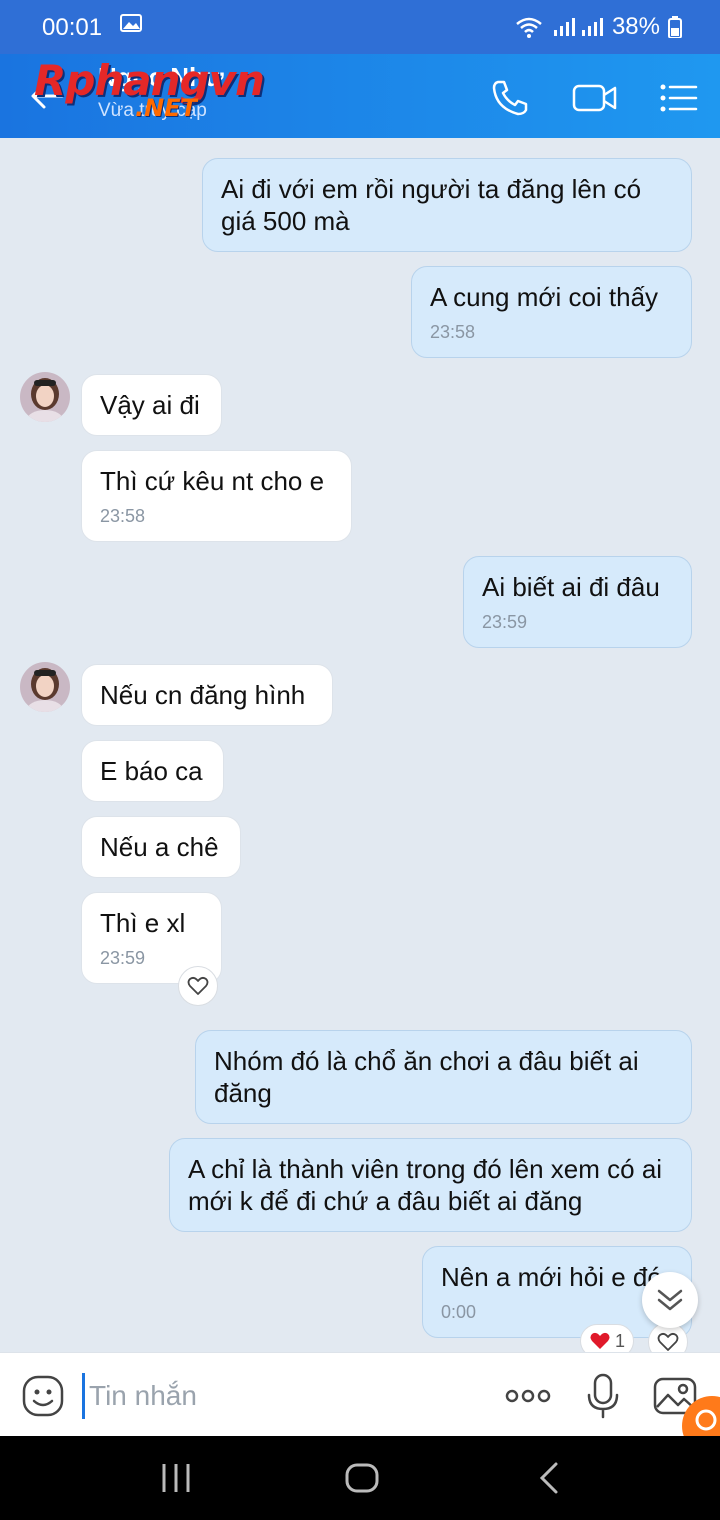 This screenshot has width=720, height=1520. What do you see at coordinates (571, 587) in the screenshot?
I see `message-text: Ai biết ai đi đâu` at bounding box center [571, 587].